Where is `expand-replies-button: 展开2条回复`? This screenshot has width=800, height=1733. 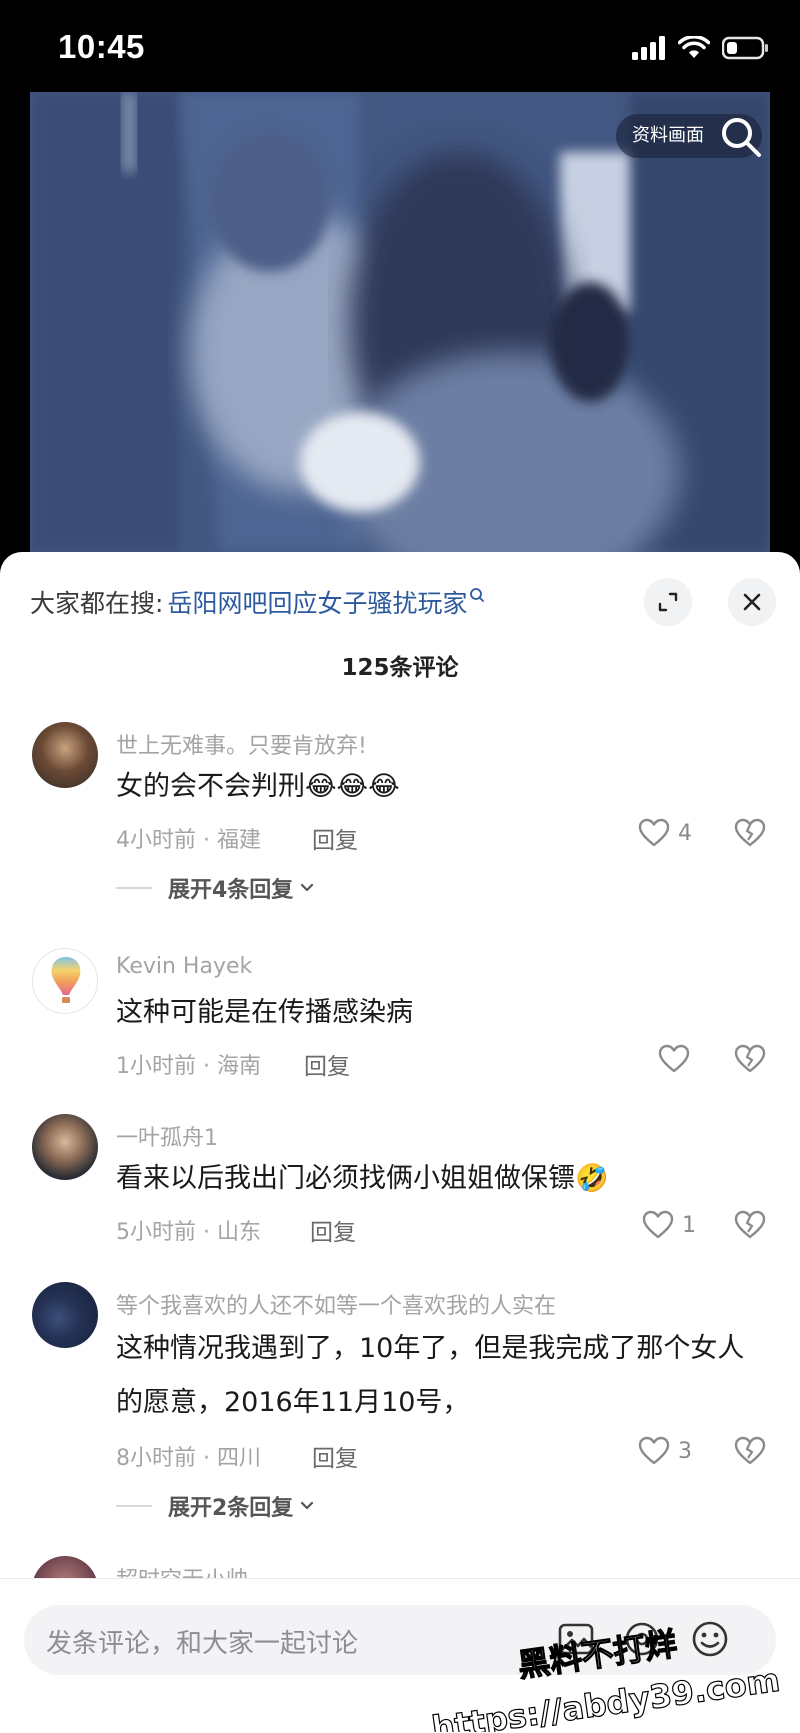
expand-replies-button: 展开2条回复 is located at coordinates (215, 1506).